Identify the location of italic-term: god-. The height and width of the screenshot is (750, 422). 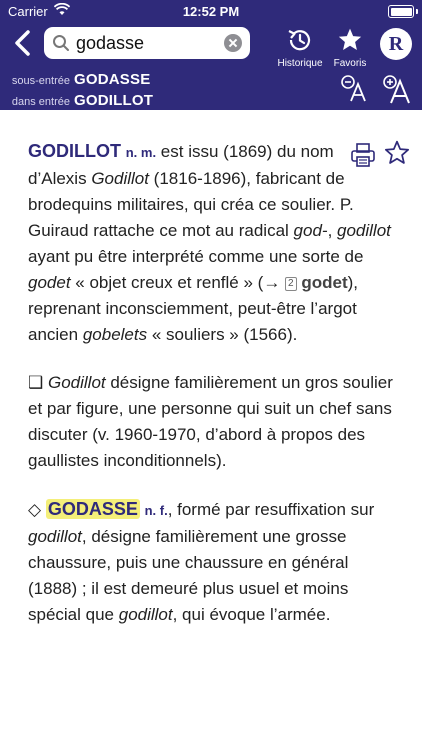
(310, 230).